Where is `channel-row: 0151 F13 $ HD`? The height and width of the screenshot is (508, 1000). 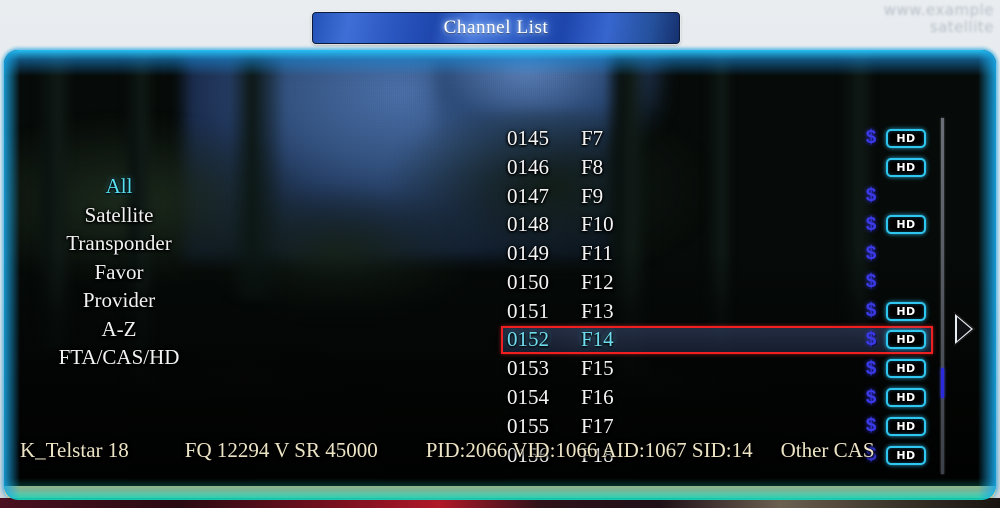
channel-row: 0151 F13 $ HD is located at coordinates (717, 311).